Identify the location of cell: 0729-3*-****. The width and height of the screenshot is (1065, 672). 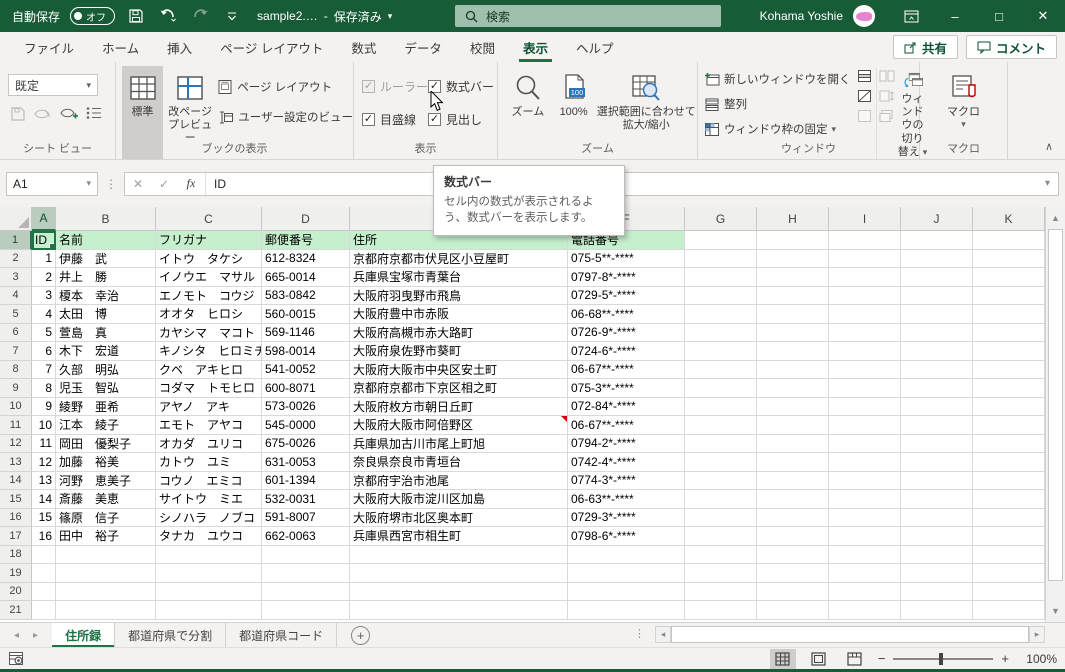
(626, 517).